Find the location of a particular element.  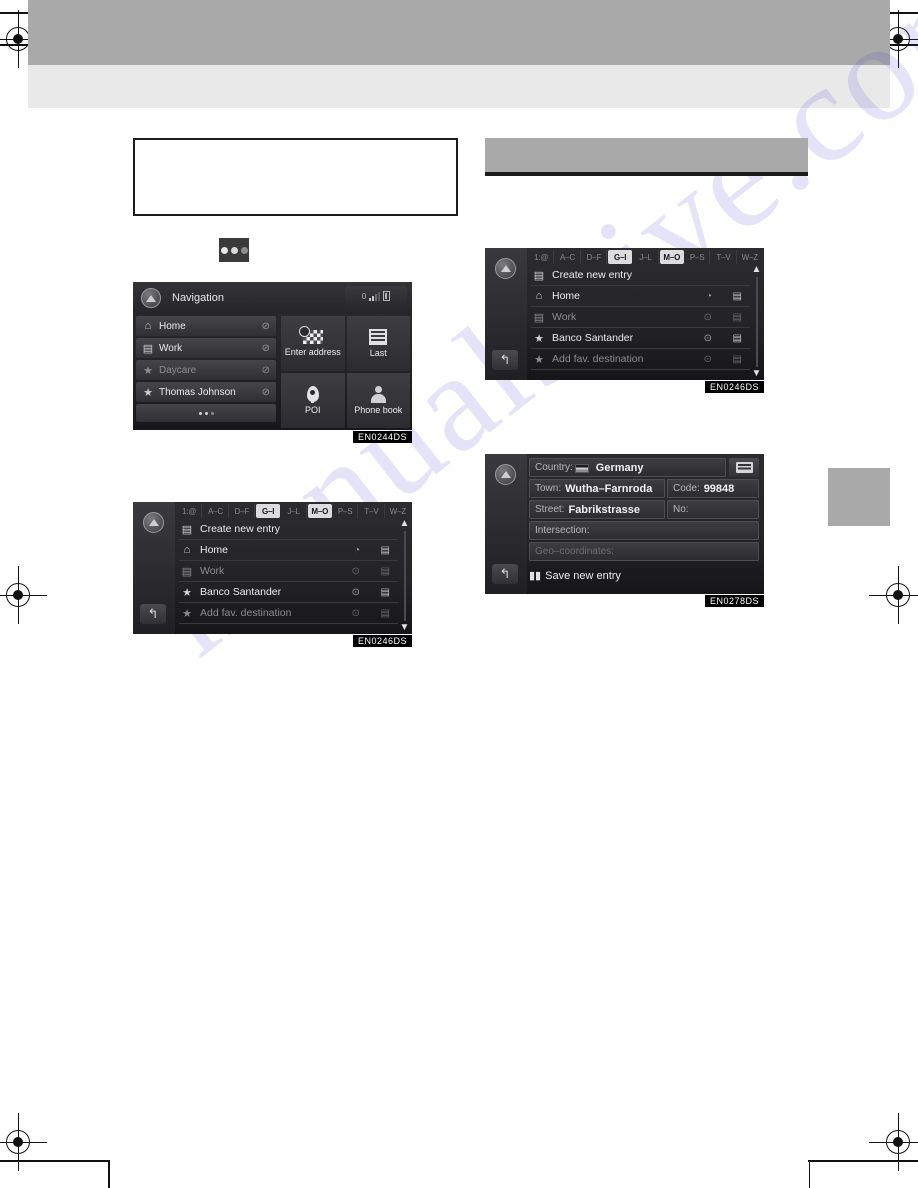

geo-coordinates-field: Geo–coordinates: is located at coordinates (644, 551).